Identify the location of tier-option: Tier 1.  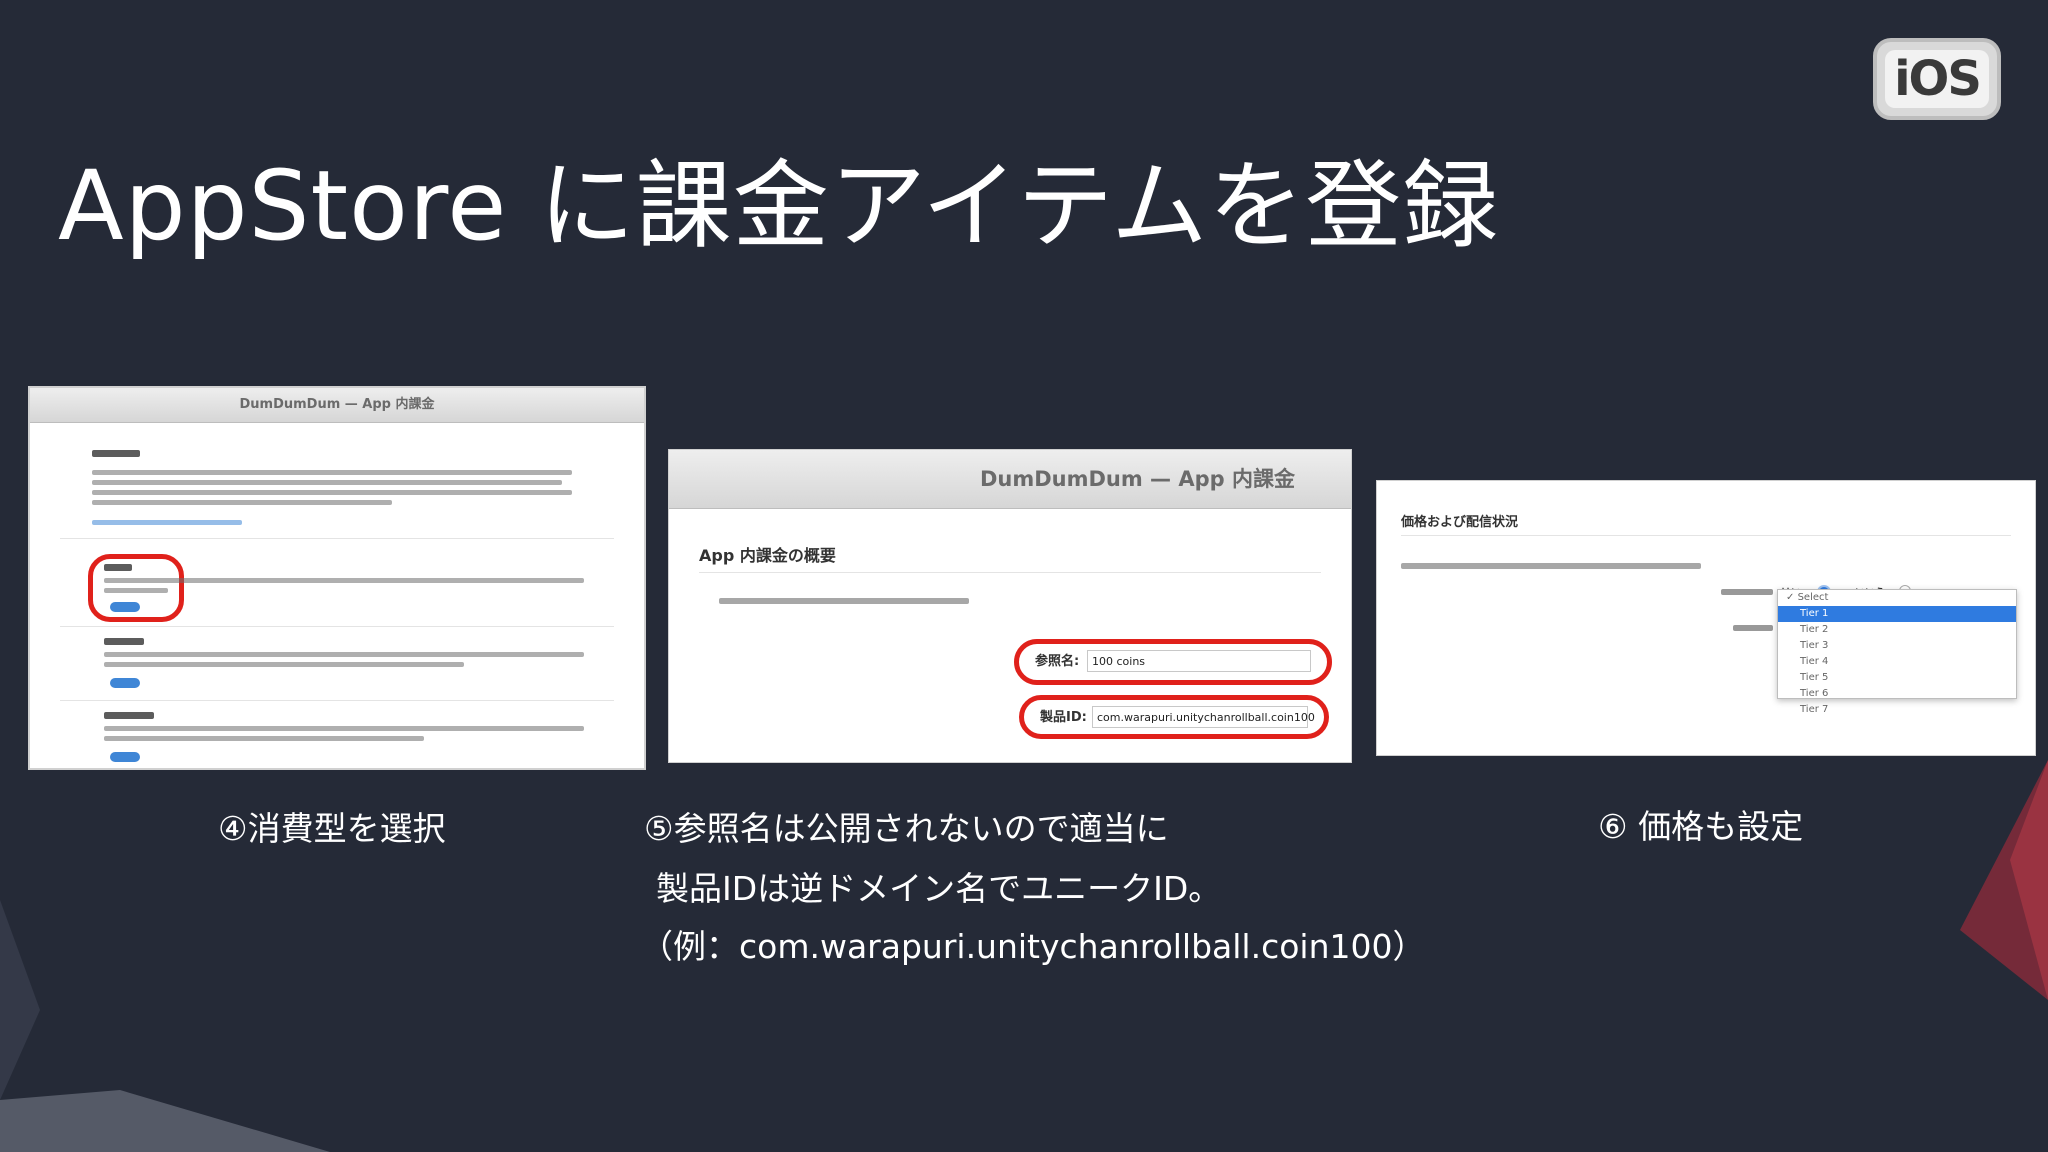
(1897, 614).